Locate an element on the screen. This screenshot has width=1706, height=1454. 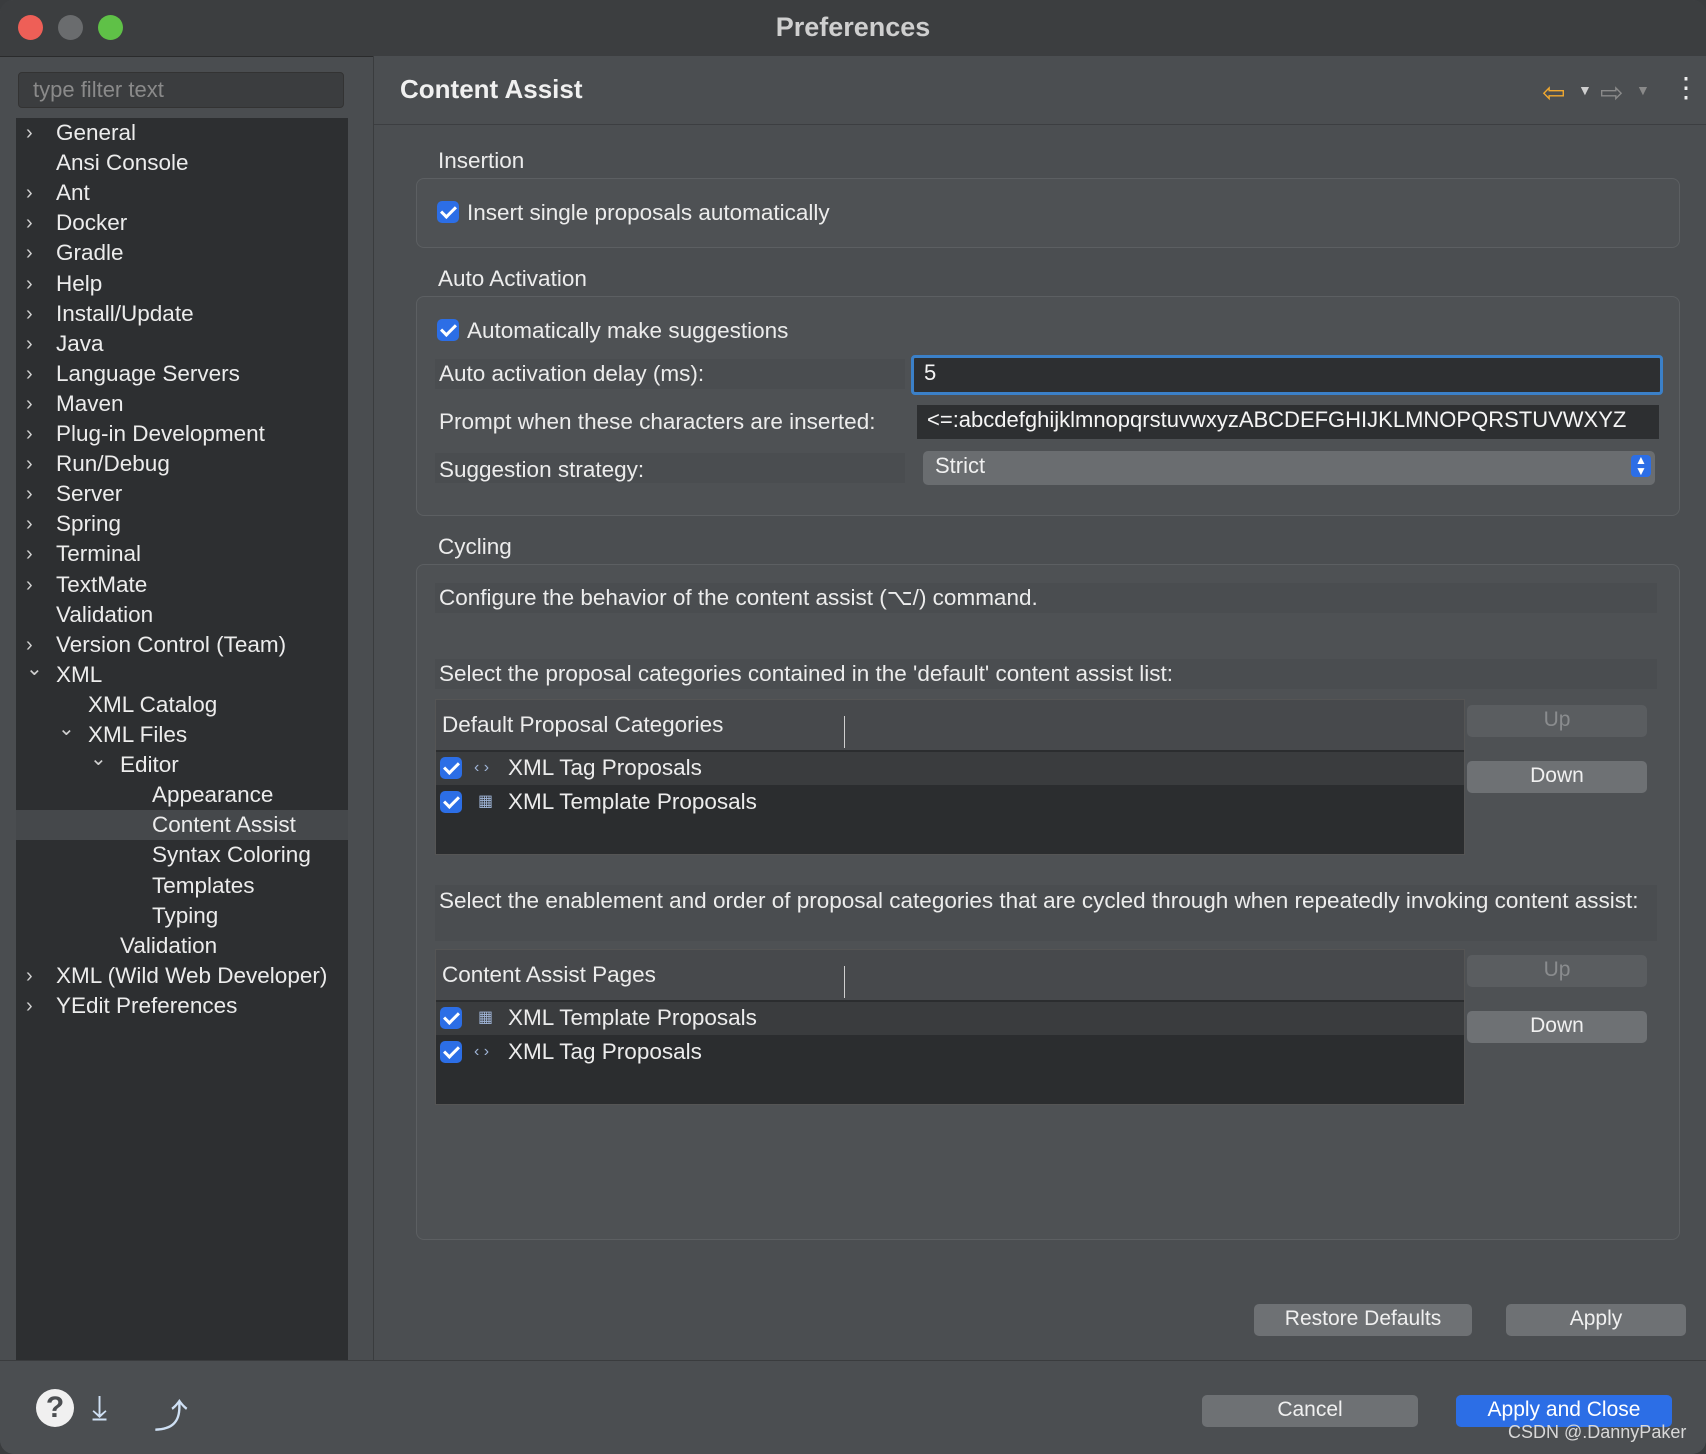
tree-item-label: XML (Wild Web Developer) is located at coordinates (192, 975).